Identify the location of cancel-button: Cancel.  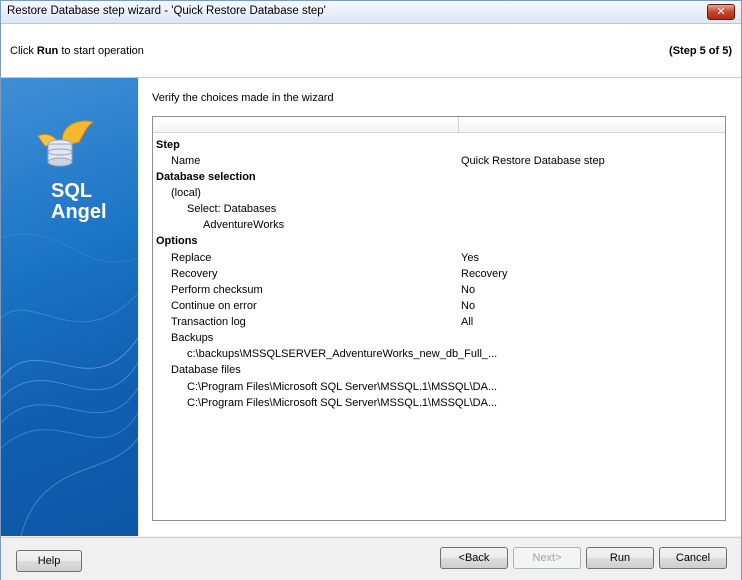
(693, 558).